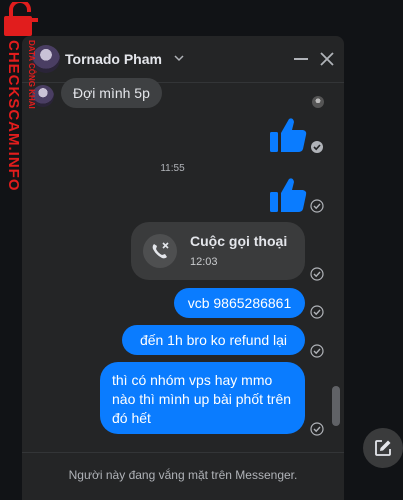 The height and width of the screenshot is (500, 403). I want to click on time-divider: 11:55, so click(172, 168).